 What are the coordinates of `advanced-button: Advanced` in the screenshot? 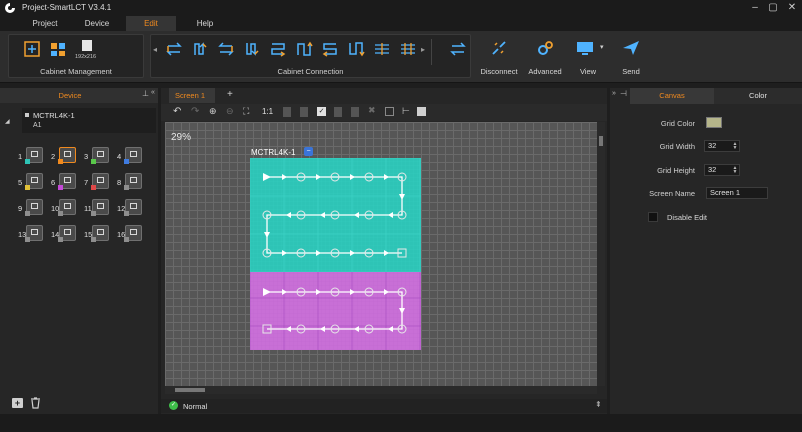 It's located at (545, 57).